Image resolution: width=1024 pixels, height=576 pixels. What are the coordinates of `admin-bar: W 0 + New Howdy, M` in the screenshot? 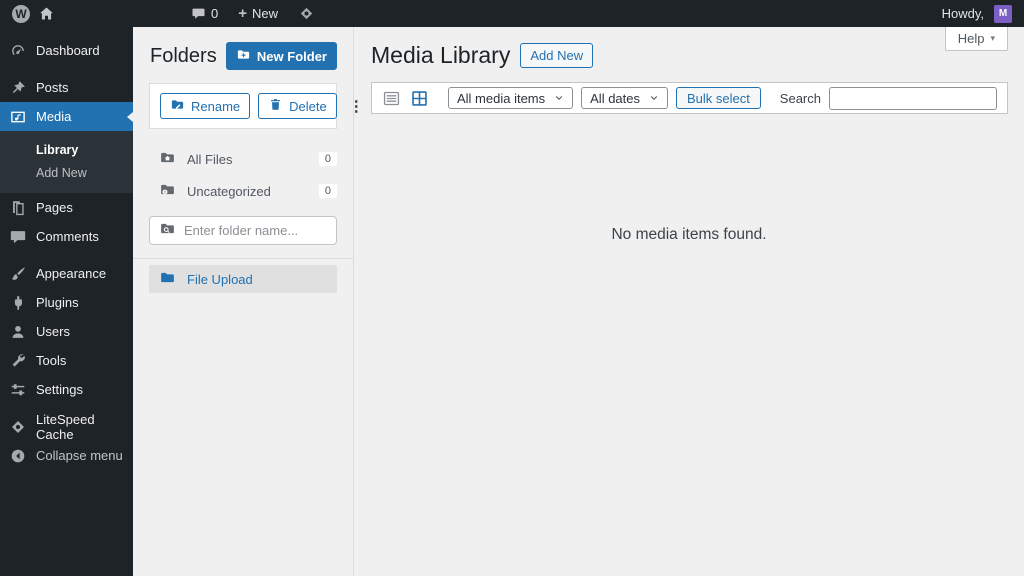 It's located at (512, 13).